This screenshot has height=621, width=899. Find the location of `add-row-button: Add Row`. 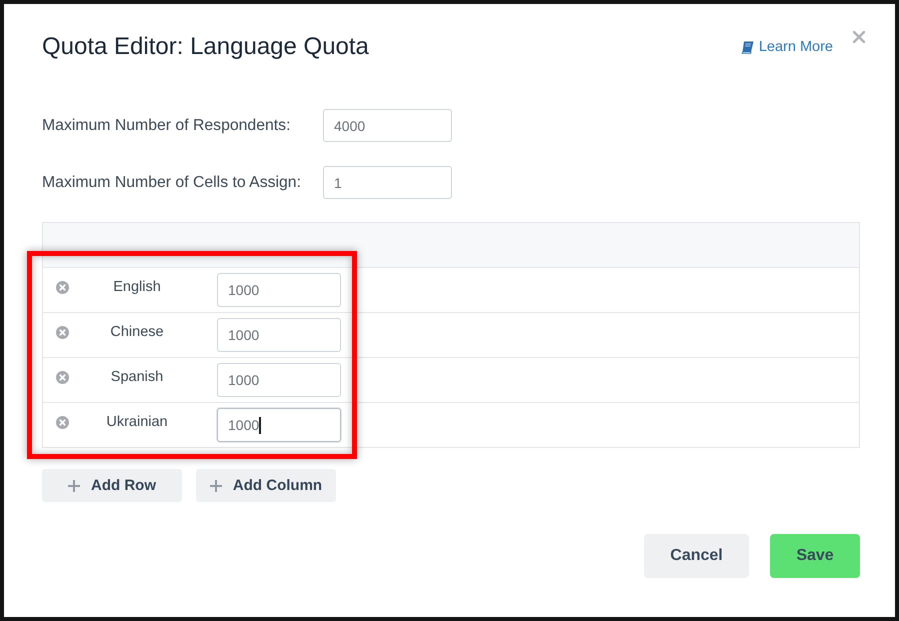

add-row-button: Add Row is located at coordinates (112, 485).